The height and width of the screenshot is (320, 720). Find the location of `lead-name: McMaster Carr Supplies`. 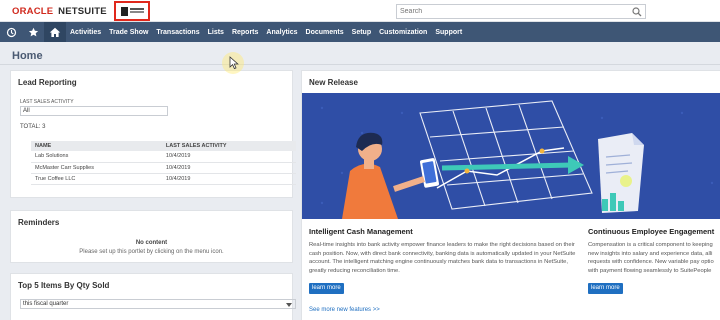

lead-name: McMaster Carr Supplies is located at coordinates (96, 168).